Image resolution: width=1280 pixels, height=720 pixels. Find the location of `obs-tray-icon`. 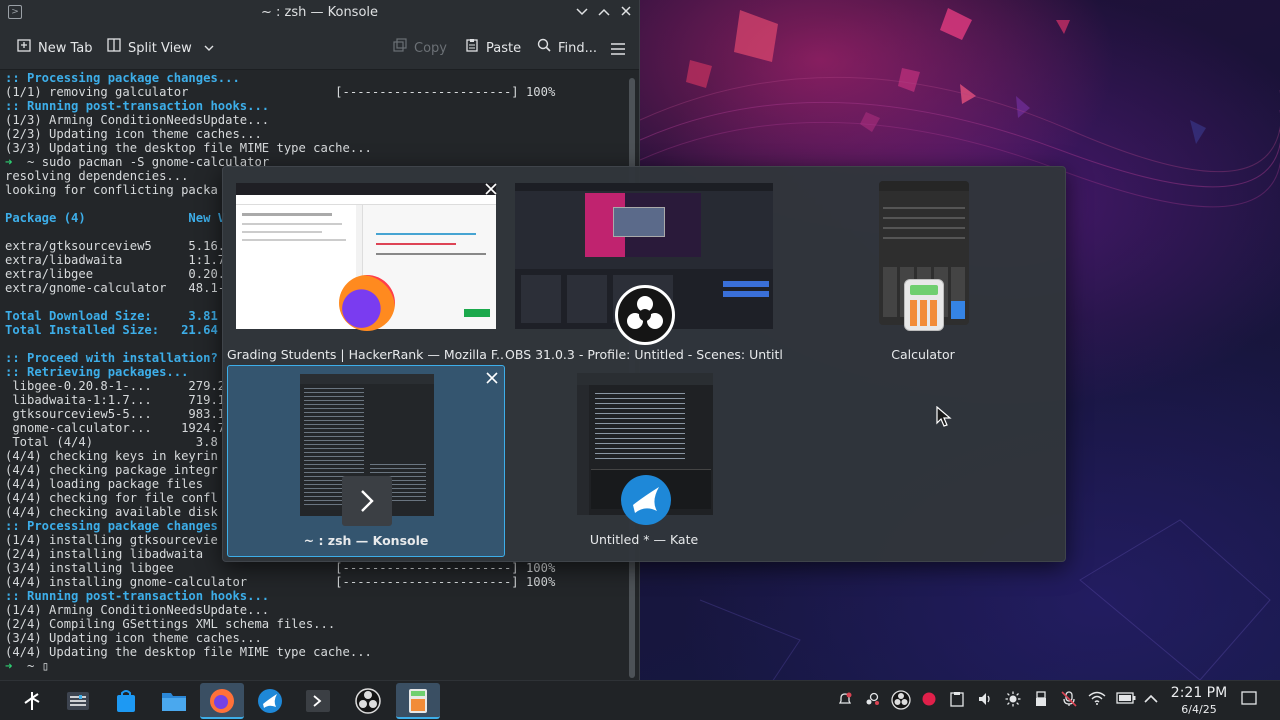

obs-tray-icon is located at coordinates (901, 700).